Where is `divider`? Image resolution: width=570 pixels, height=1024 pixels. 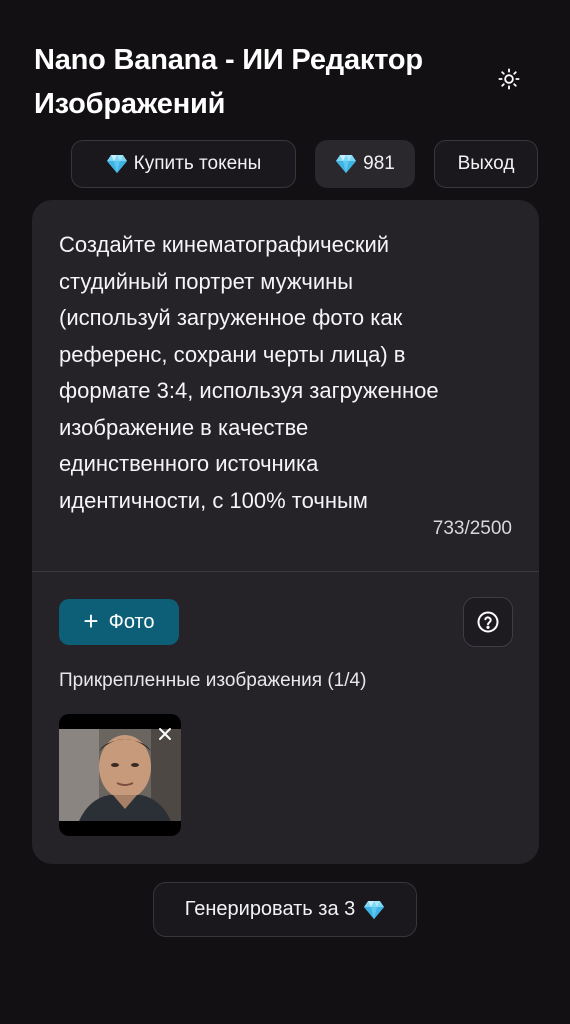 divider is located at coordinates (285, 571).